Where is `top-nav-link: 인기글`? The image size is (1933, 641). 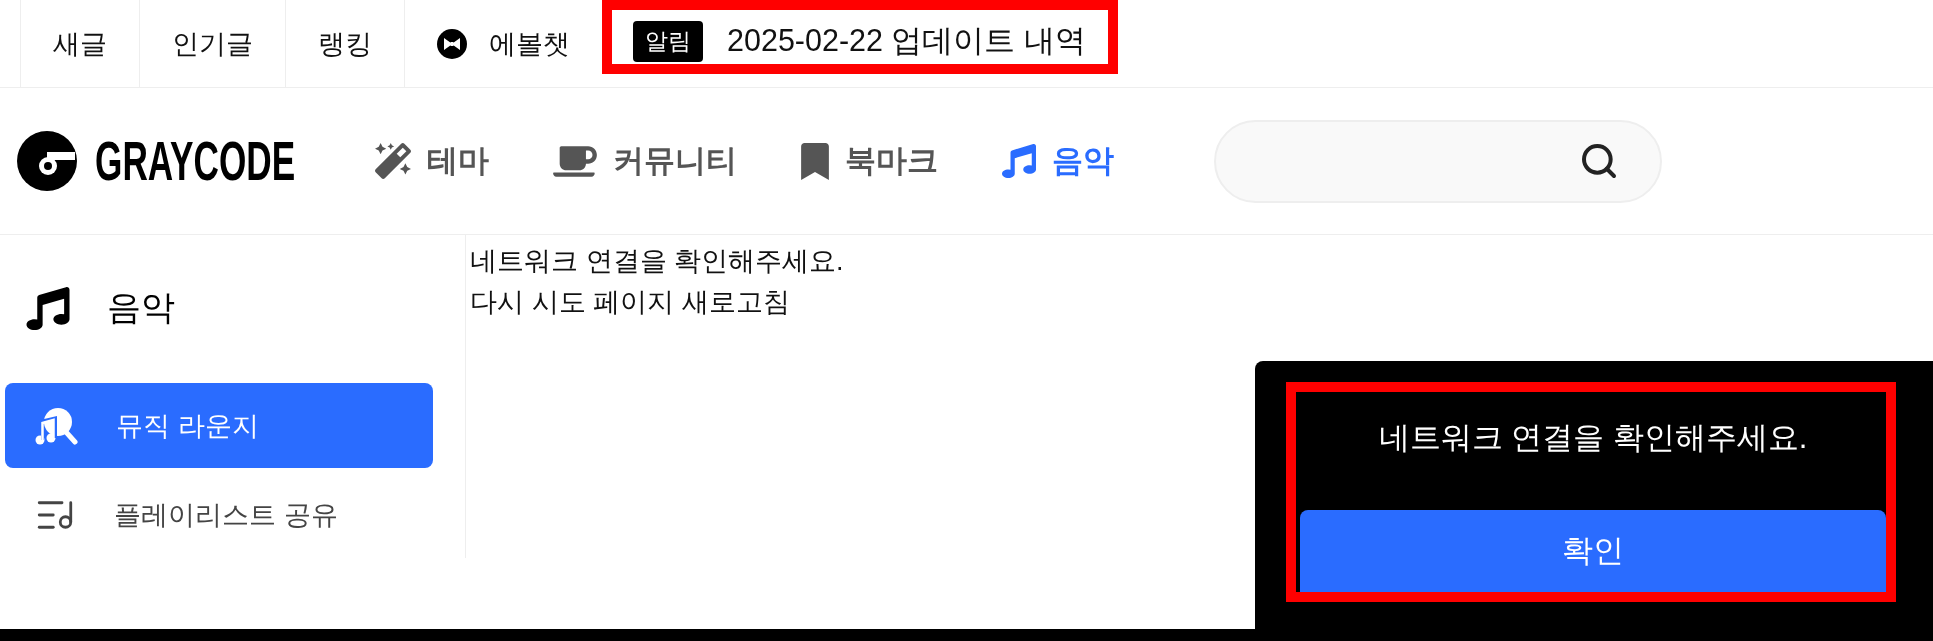
top-nav-link: 인기글 is located at coordinates (212, 43).